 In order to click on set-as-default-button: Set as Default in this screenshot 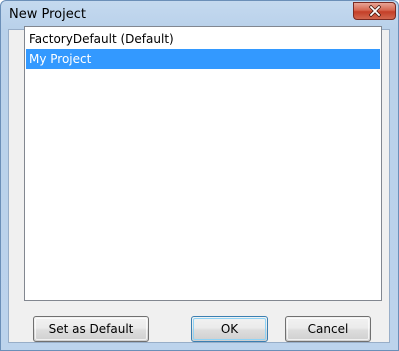, I will do `click(91, 329)`.